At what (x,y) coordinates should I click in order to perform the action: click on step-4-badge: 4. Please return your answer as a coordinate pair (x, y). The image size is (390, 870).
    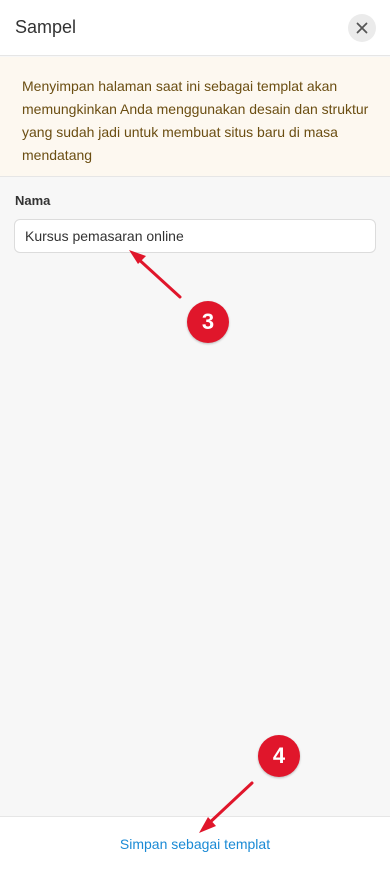
    Looking at the image, I should click on (279, 756).